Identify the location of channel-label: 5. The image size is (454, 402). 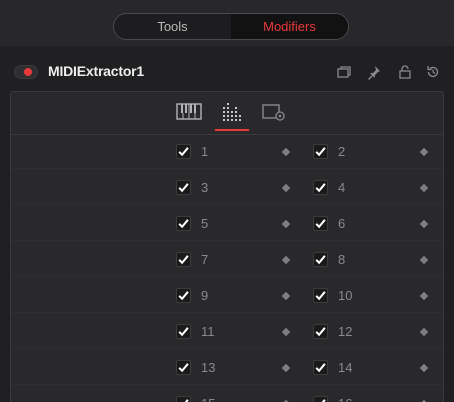
(205, 223).